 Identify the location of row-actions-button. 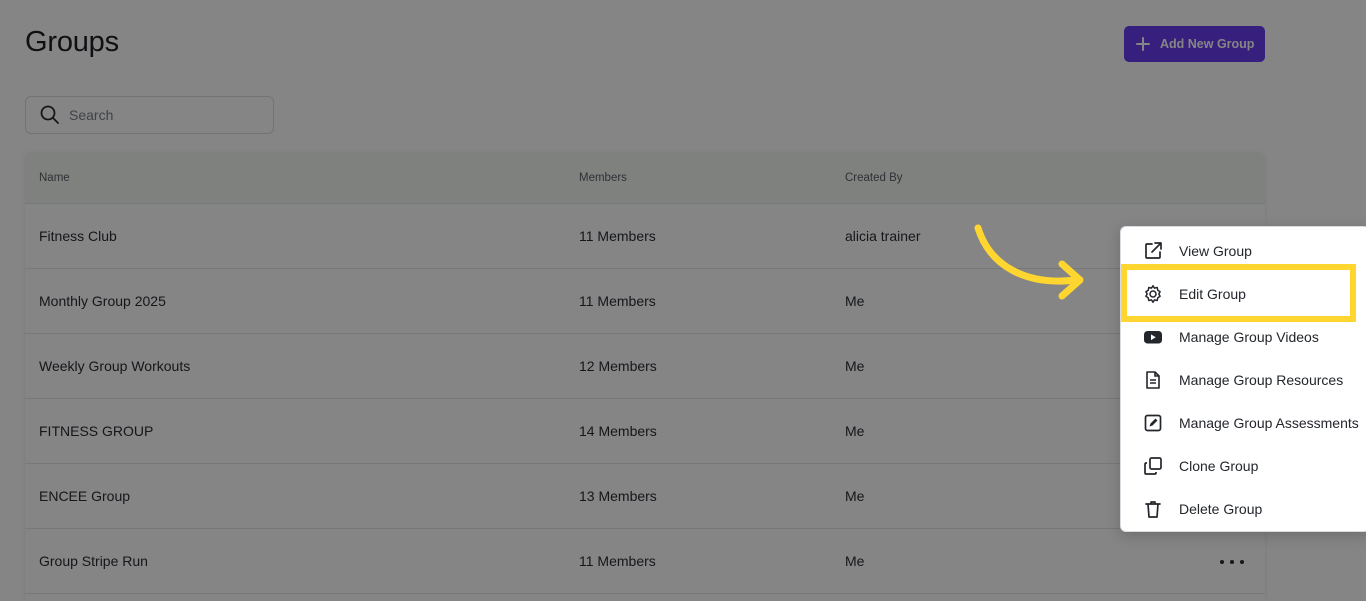
(1232, 562).